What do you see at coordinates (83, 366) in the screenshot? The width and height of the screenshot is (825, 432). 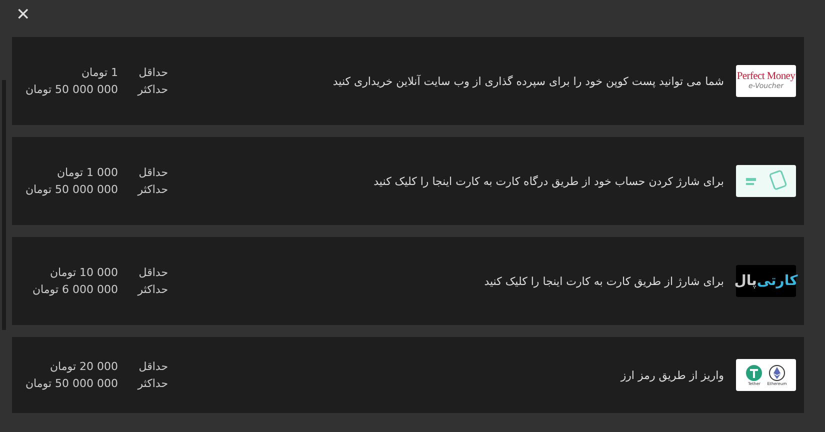 I see `limit-value: 20 000 تومان` at bounding box center [83, 366].